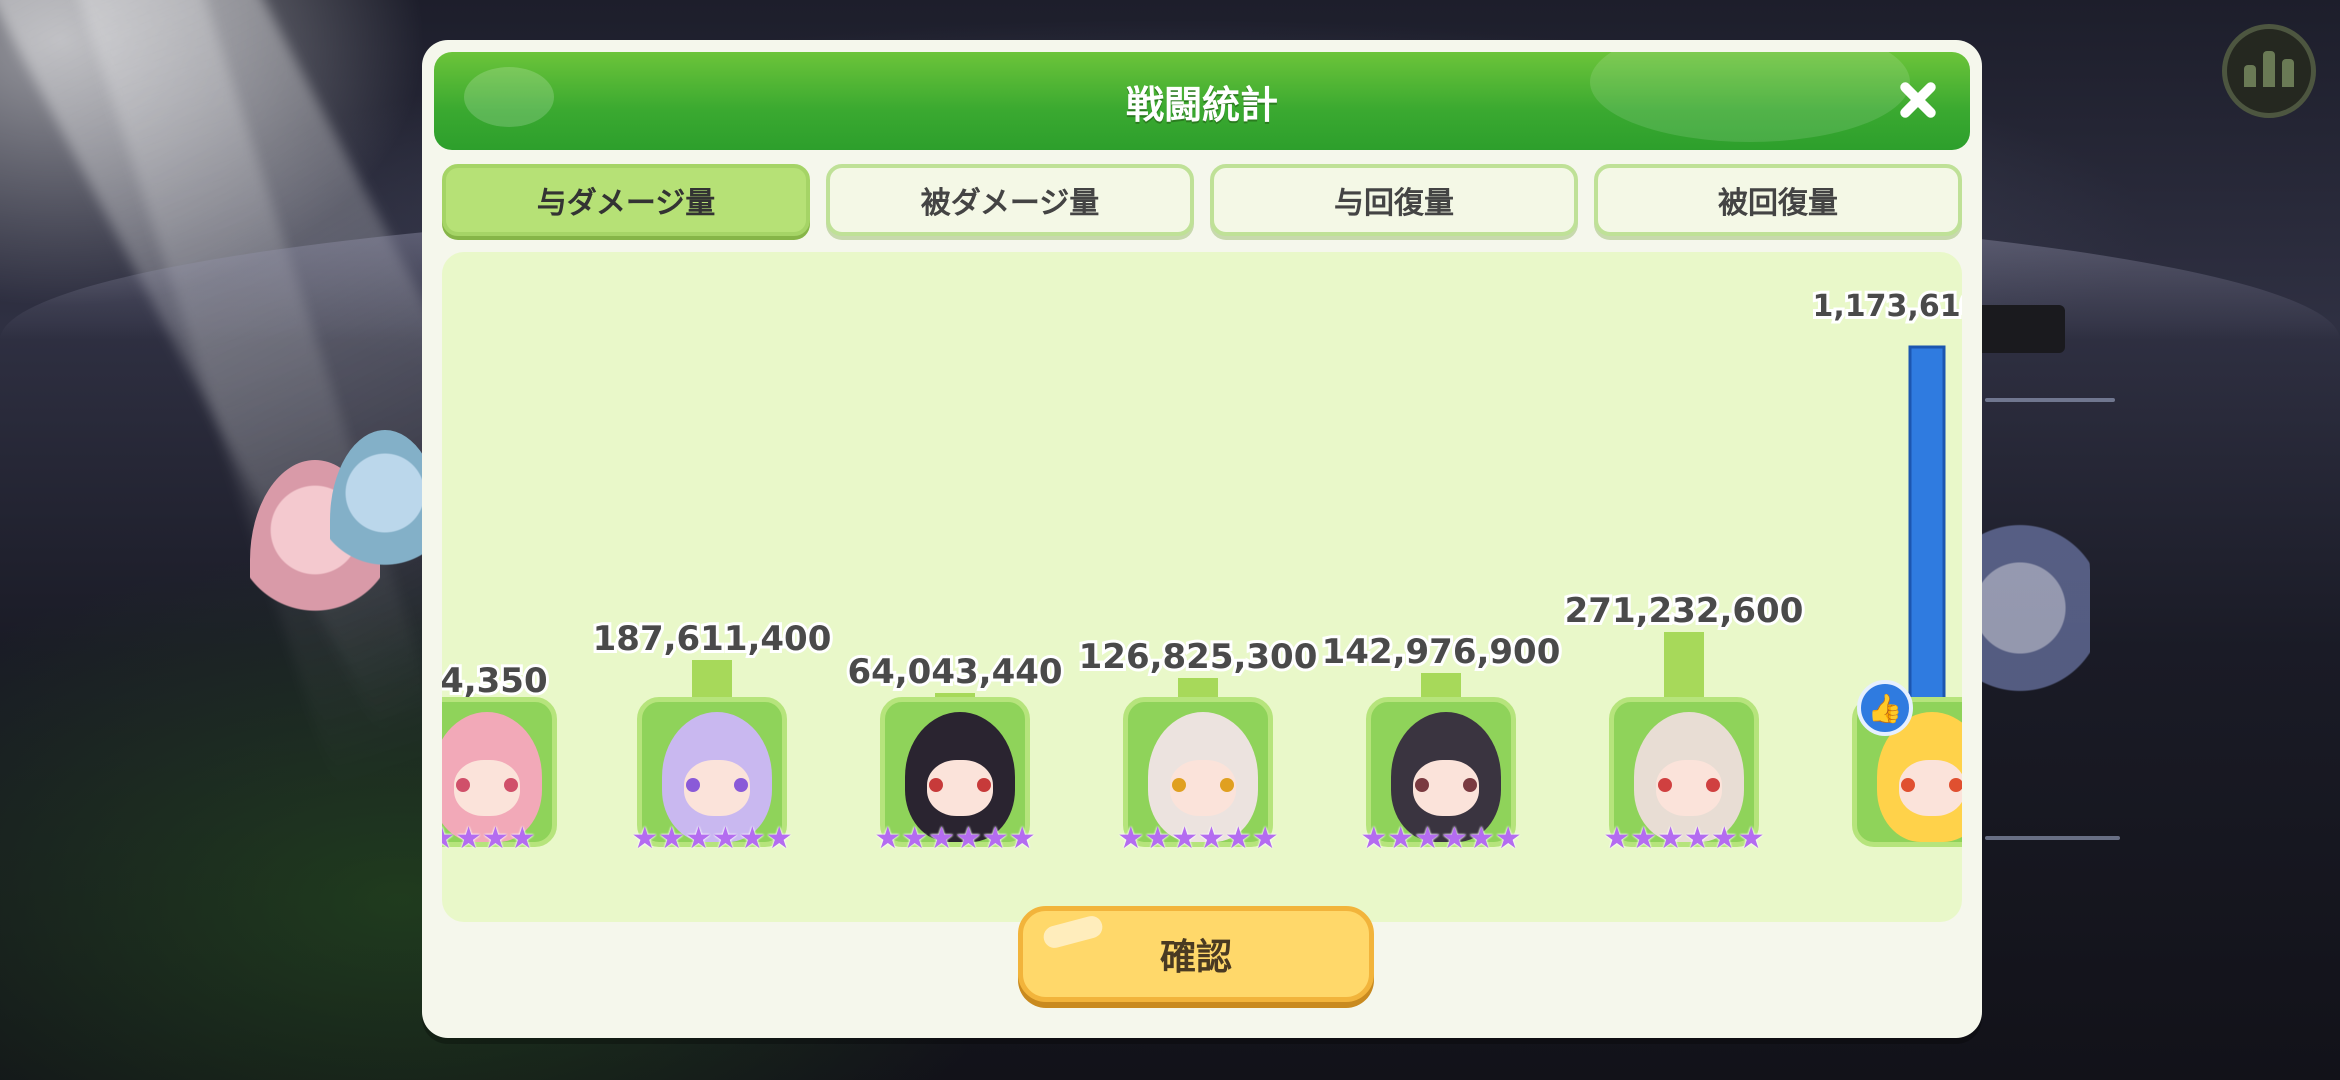 This screenshot has height=1080, width=2340. What do you see at coordinates (954, 672) in the screenshot?
I see `damage-value-label: 64,043,440` at bounding box center [954, 672].